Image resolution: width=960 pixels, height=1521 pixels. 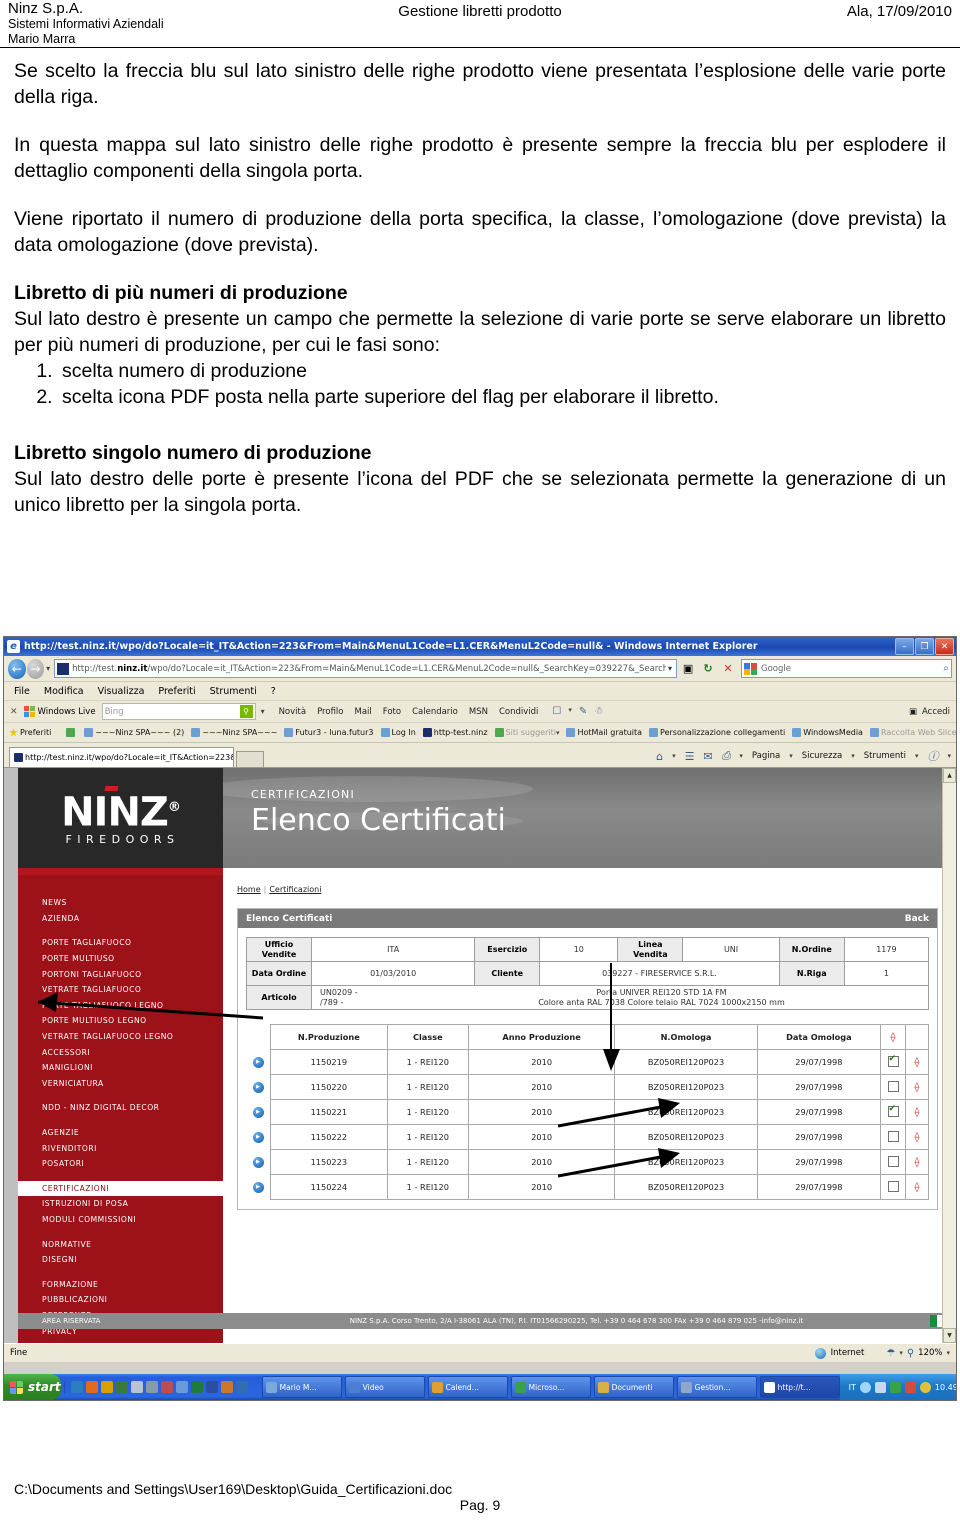 What do you see at coordinates (120, 818) in the screenshot?
I see `ninz-logo: NINZ® FIREDOORS` at bounding box center [120, 818].